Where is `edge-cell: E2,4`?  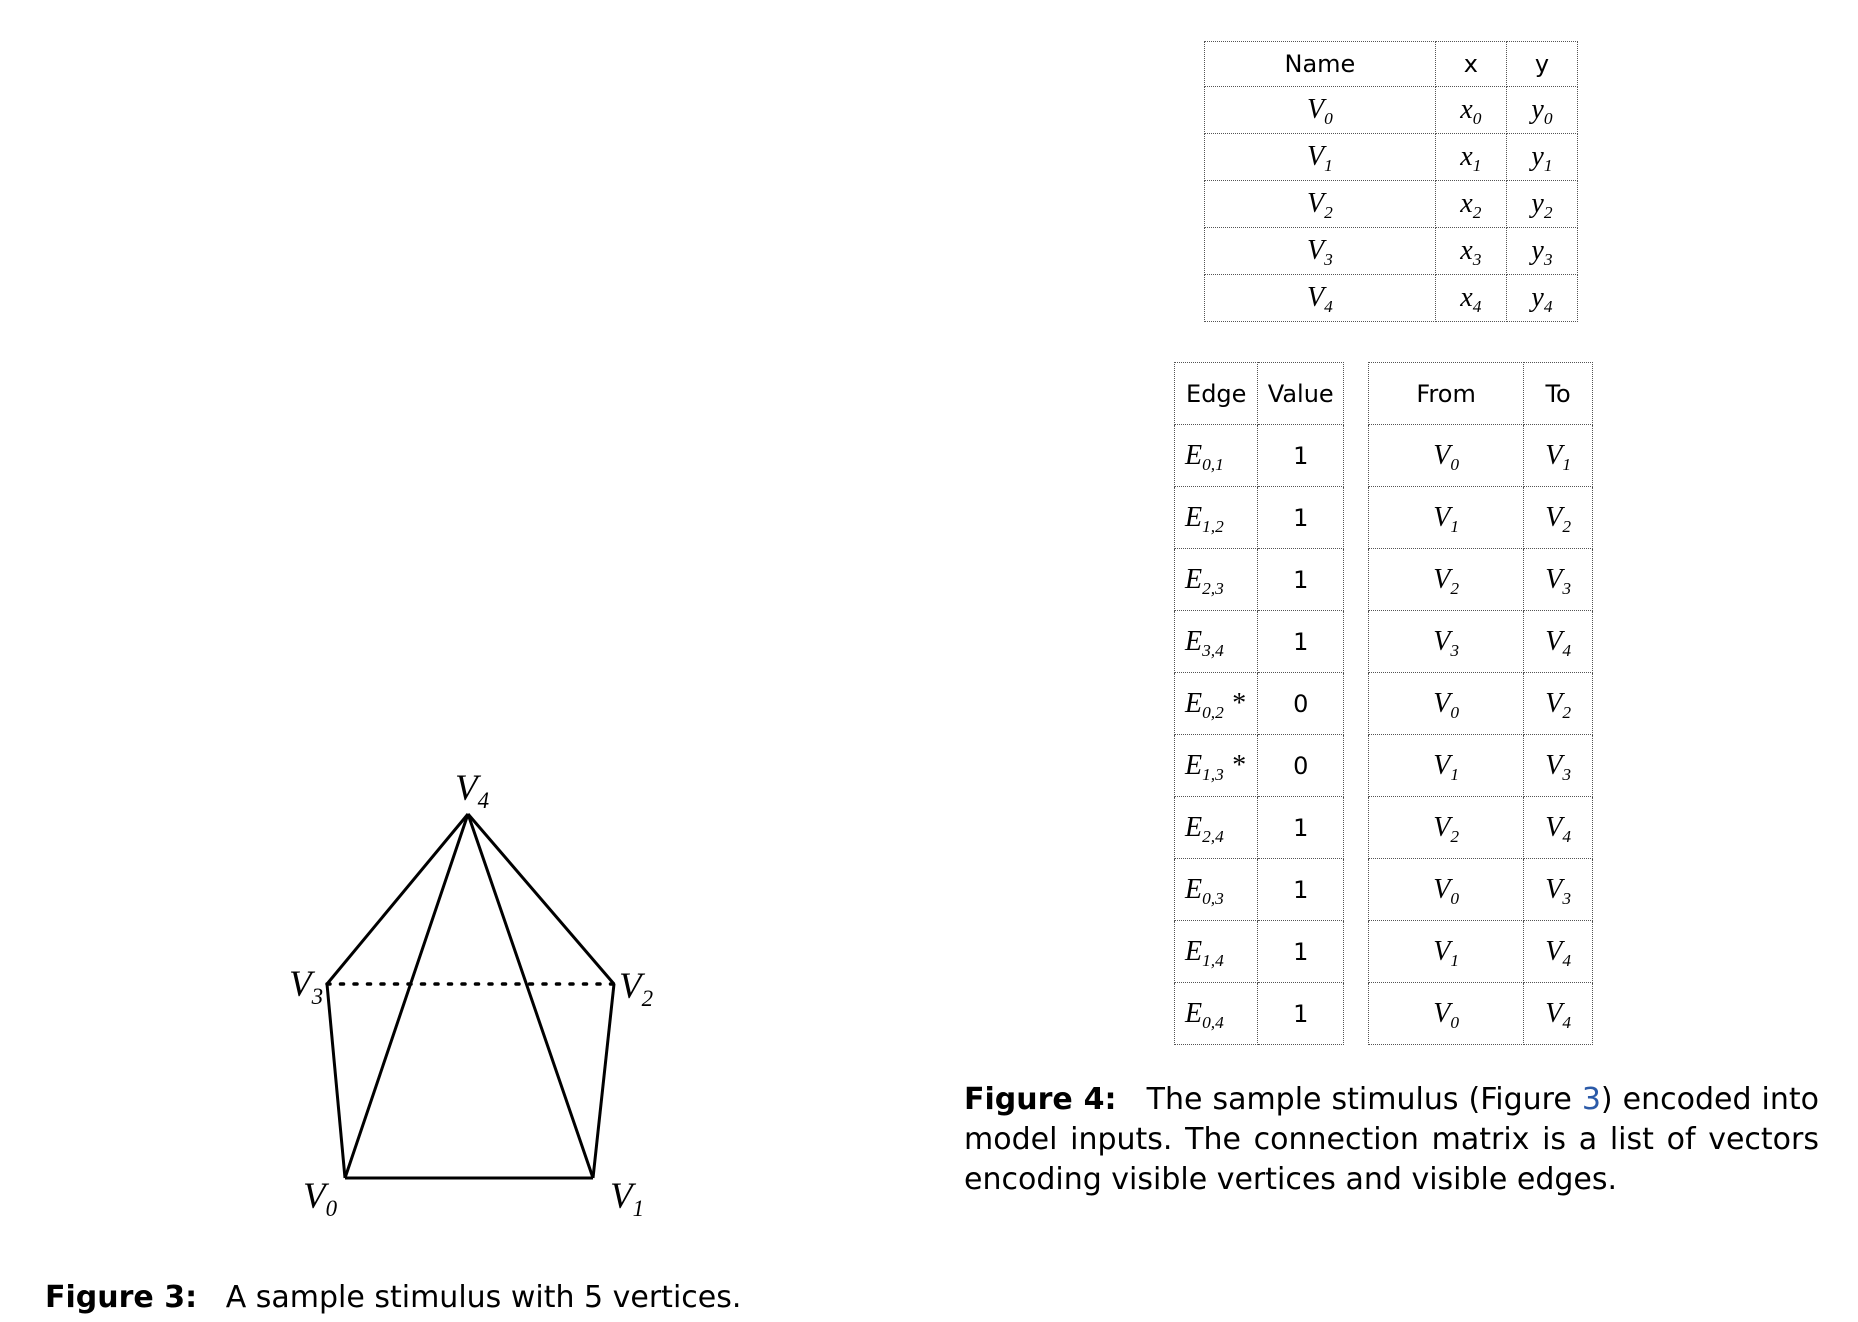
edge-cell: E2,4 is located at coordinates (1216, 827).